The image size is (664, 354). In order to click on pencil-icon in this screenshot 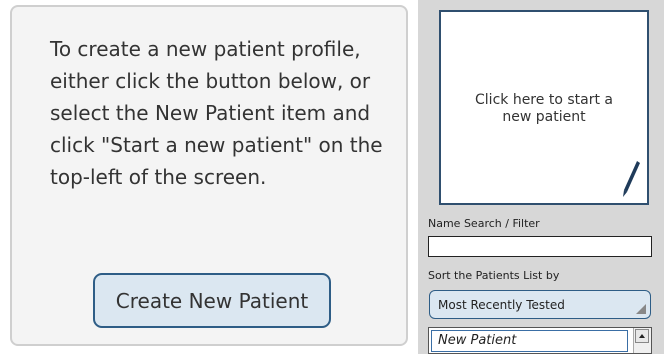, I will do `click(631, 179)`.